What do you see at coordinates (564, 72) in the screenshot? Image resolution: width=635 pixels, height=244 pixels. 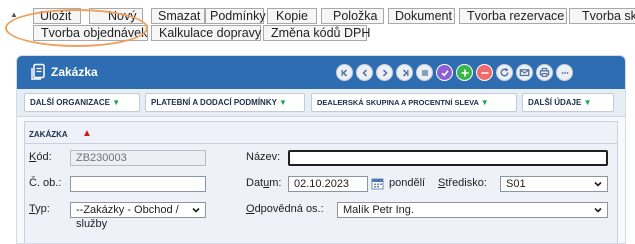 I see `more-icon` at bounding box center [564, 72].